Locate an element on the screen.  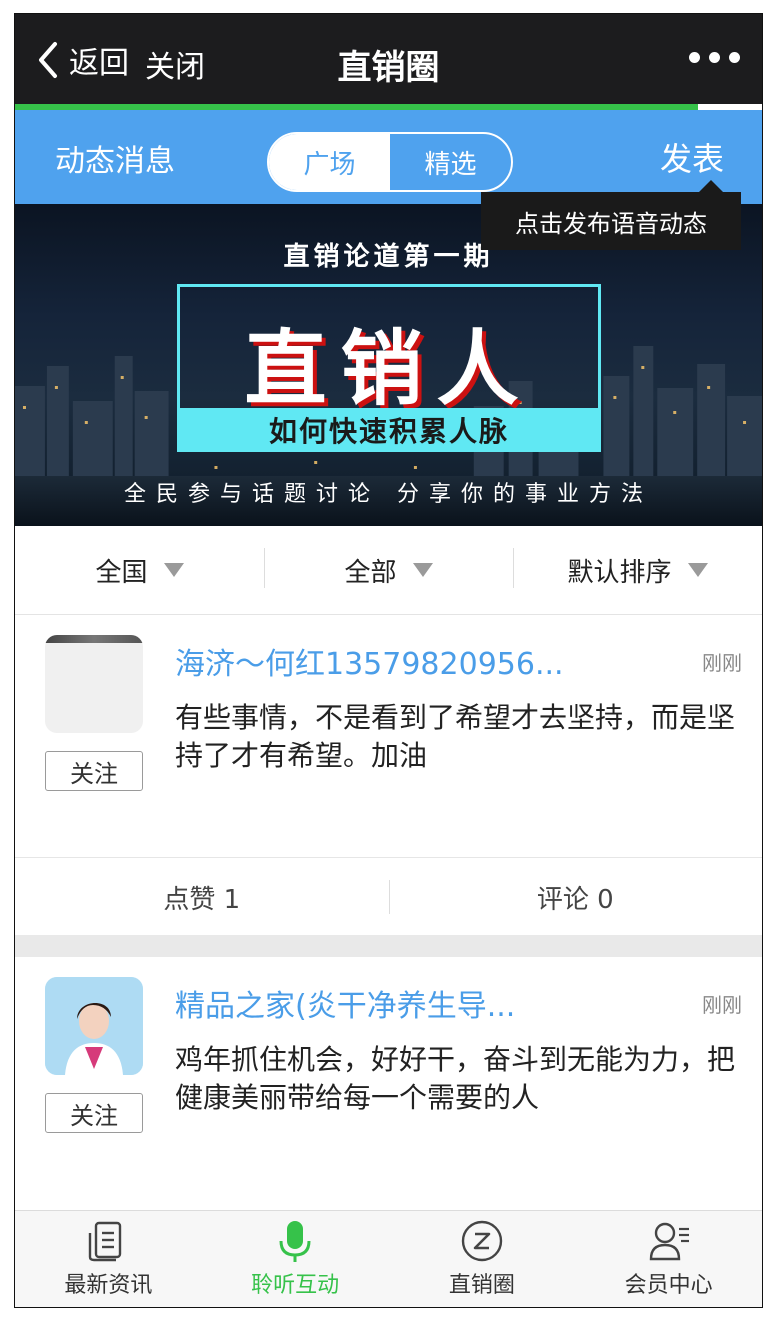
filter-category-label: 全部 is located at coordinates (370, 572).